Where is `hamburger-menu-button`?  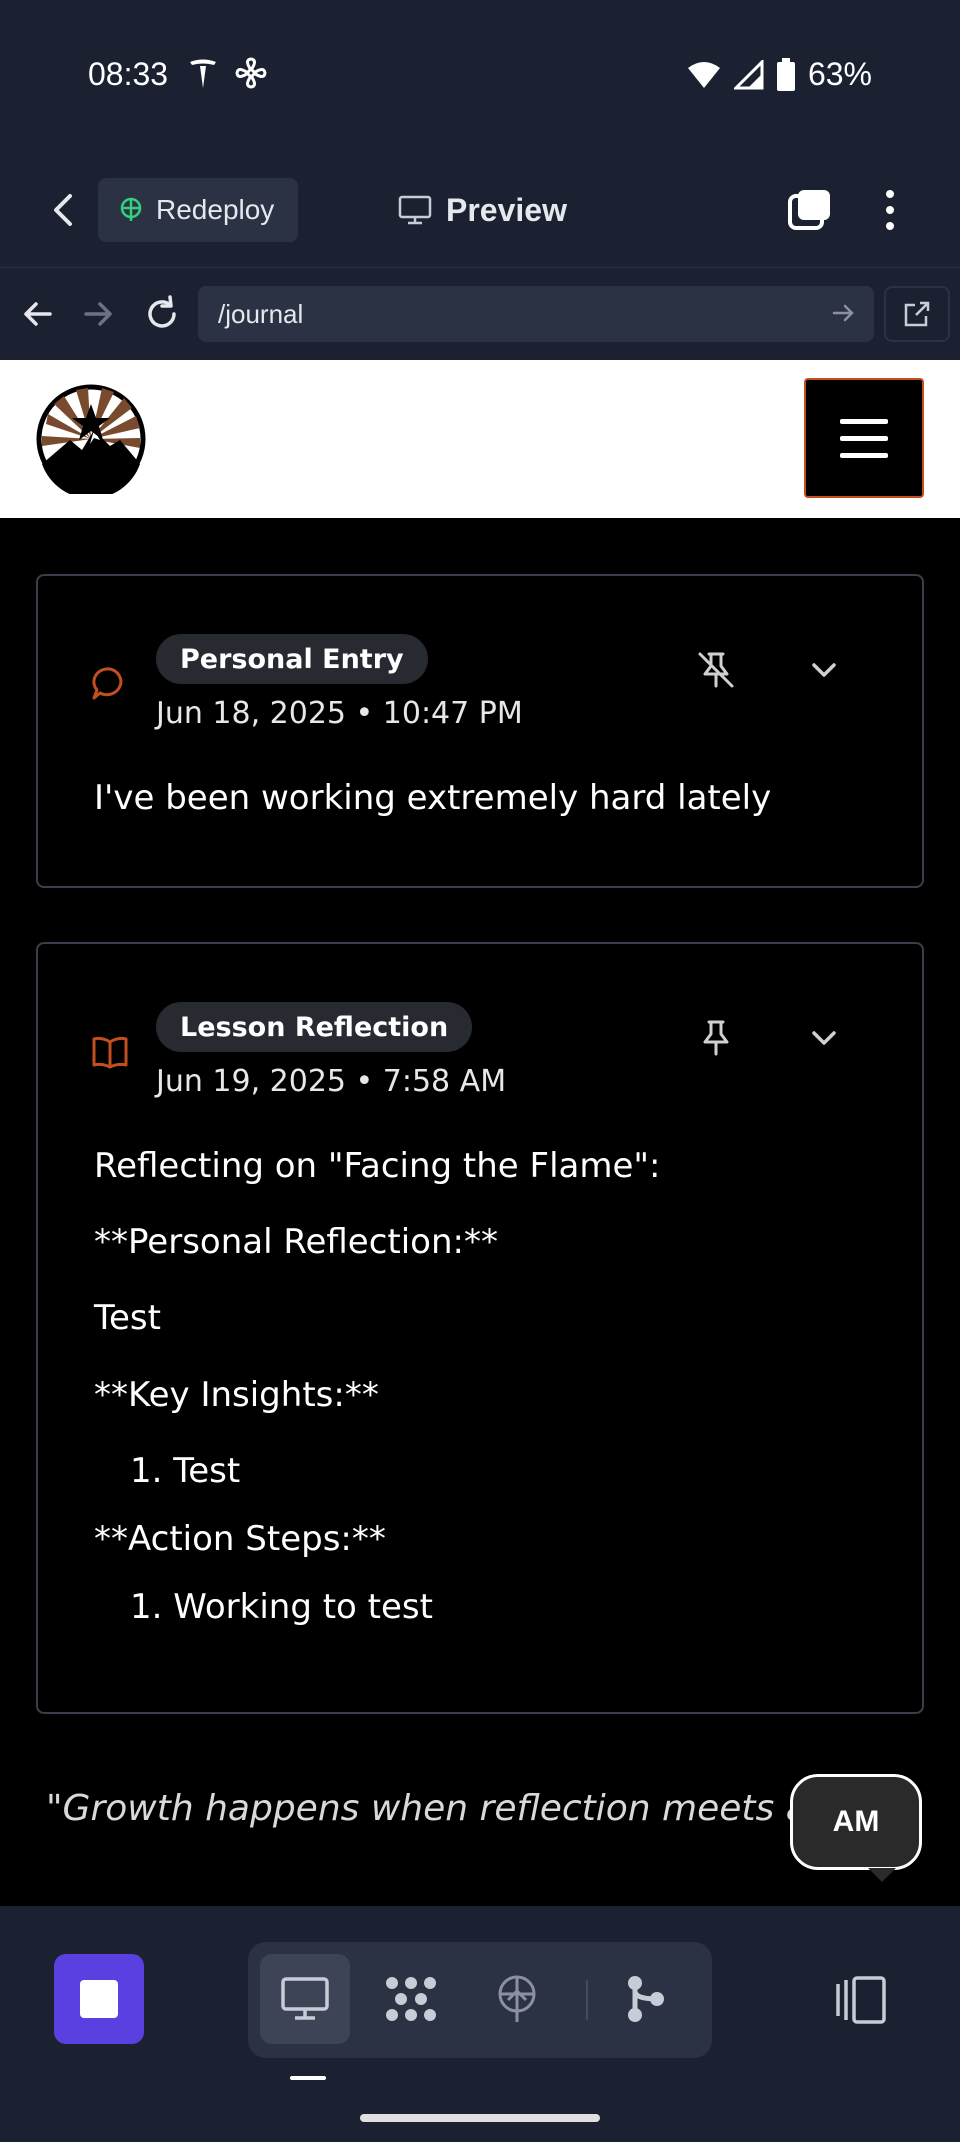 hamburger-menu-button is located at coordinates (864, 438).